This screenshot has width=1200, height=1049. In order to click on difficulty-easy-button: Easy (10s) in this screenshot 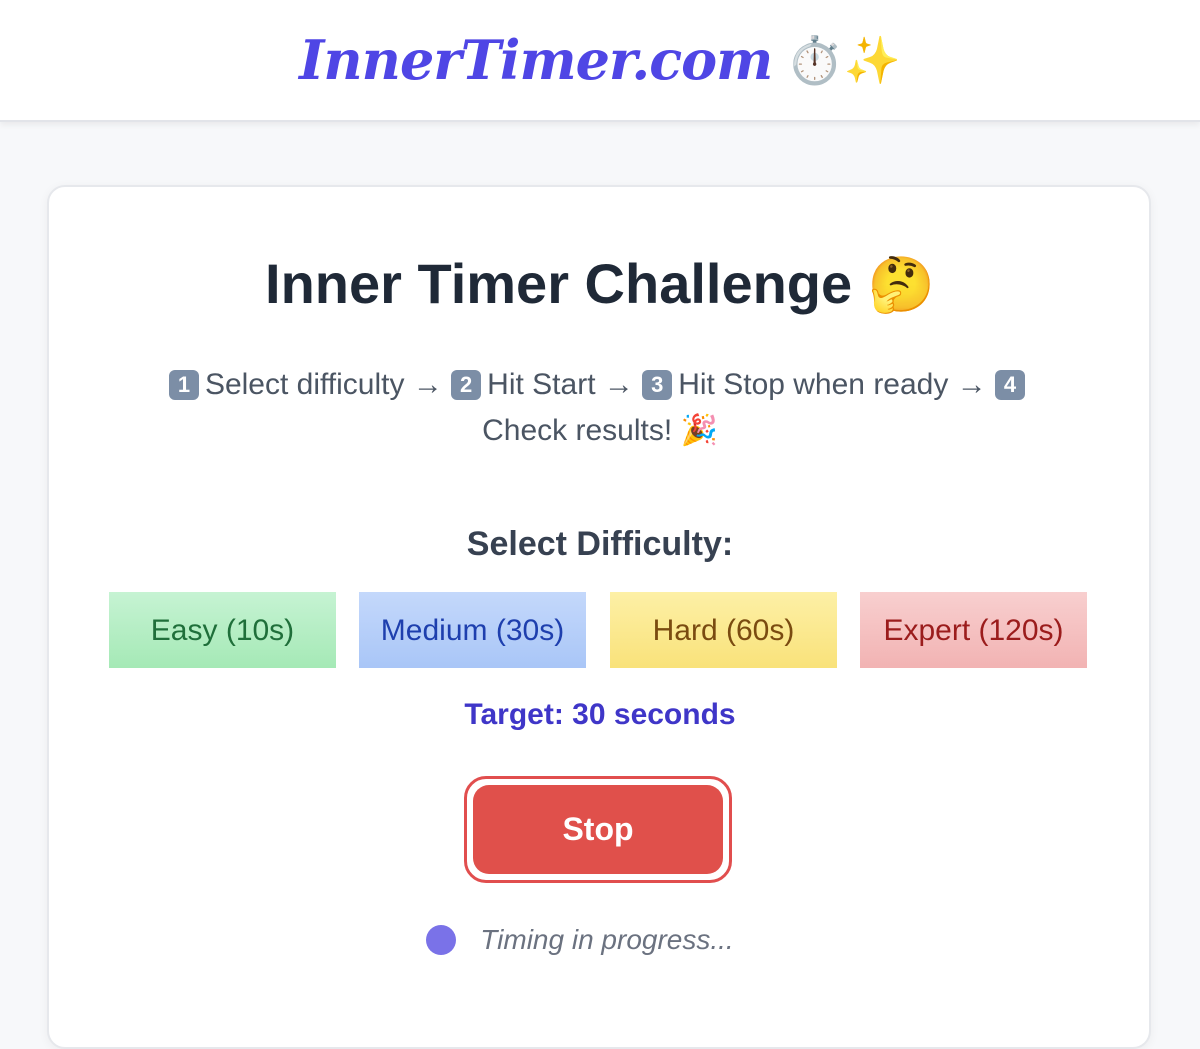, I will do `click(222, 630)`.